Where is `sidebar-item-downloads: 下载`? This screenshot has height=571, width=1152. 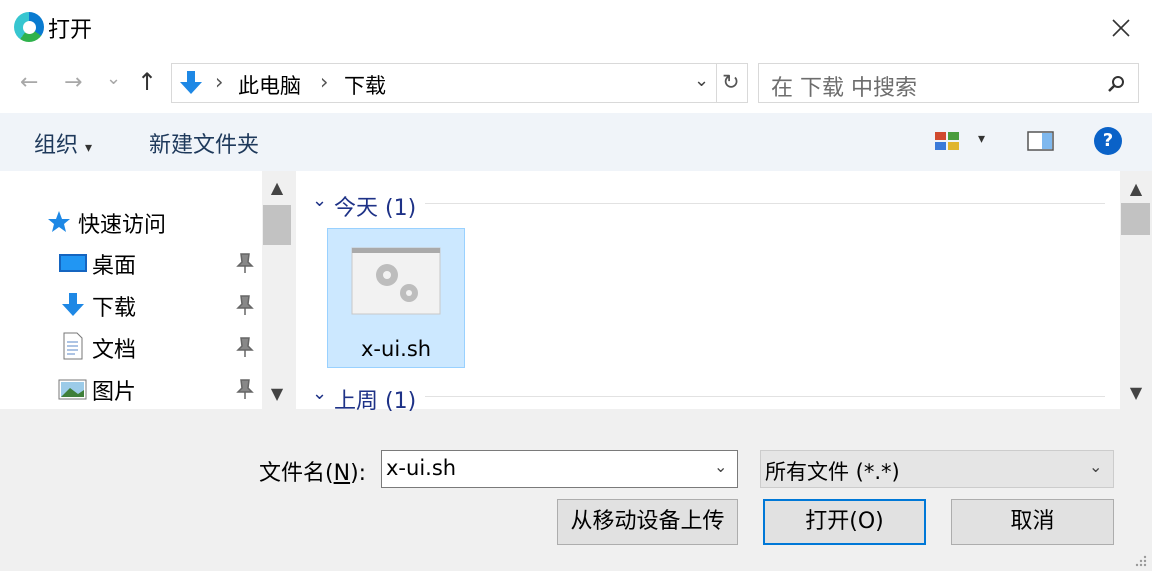 sidebar-item-downloads: 下载 is located at coordinates (131, 306).